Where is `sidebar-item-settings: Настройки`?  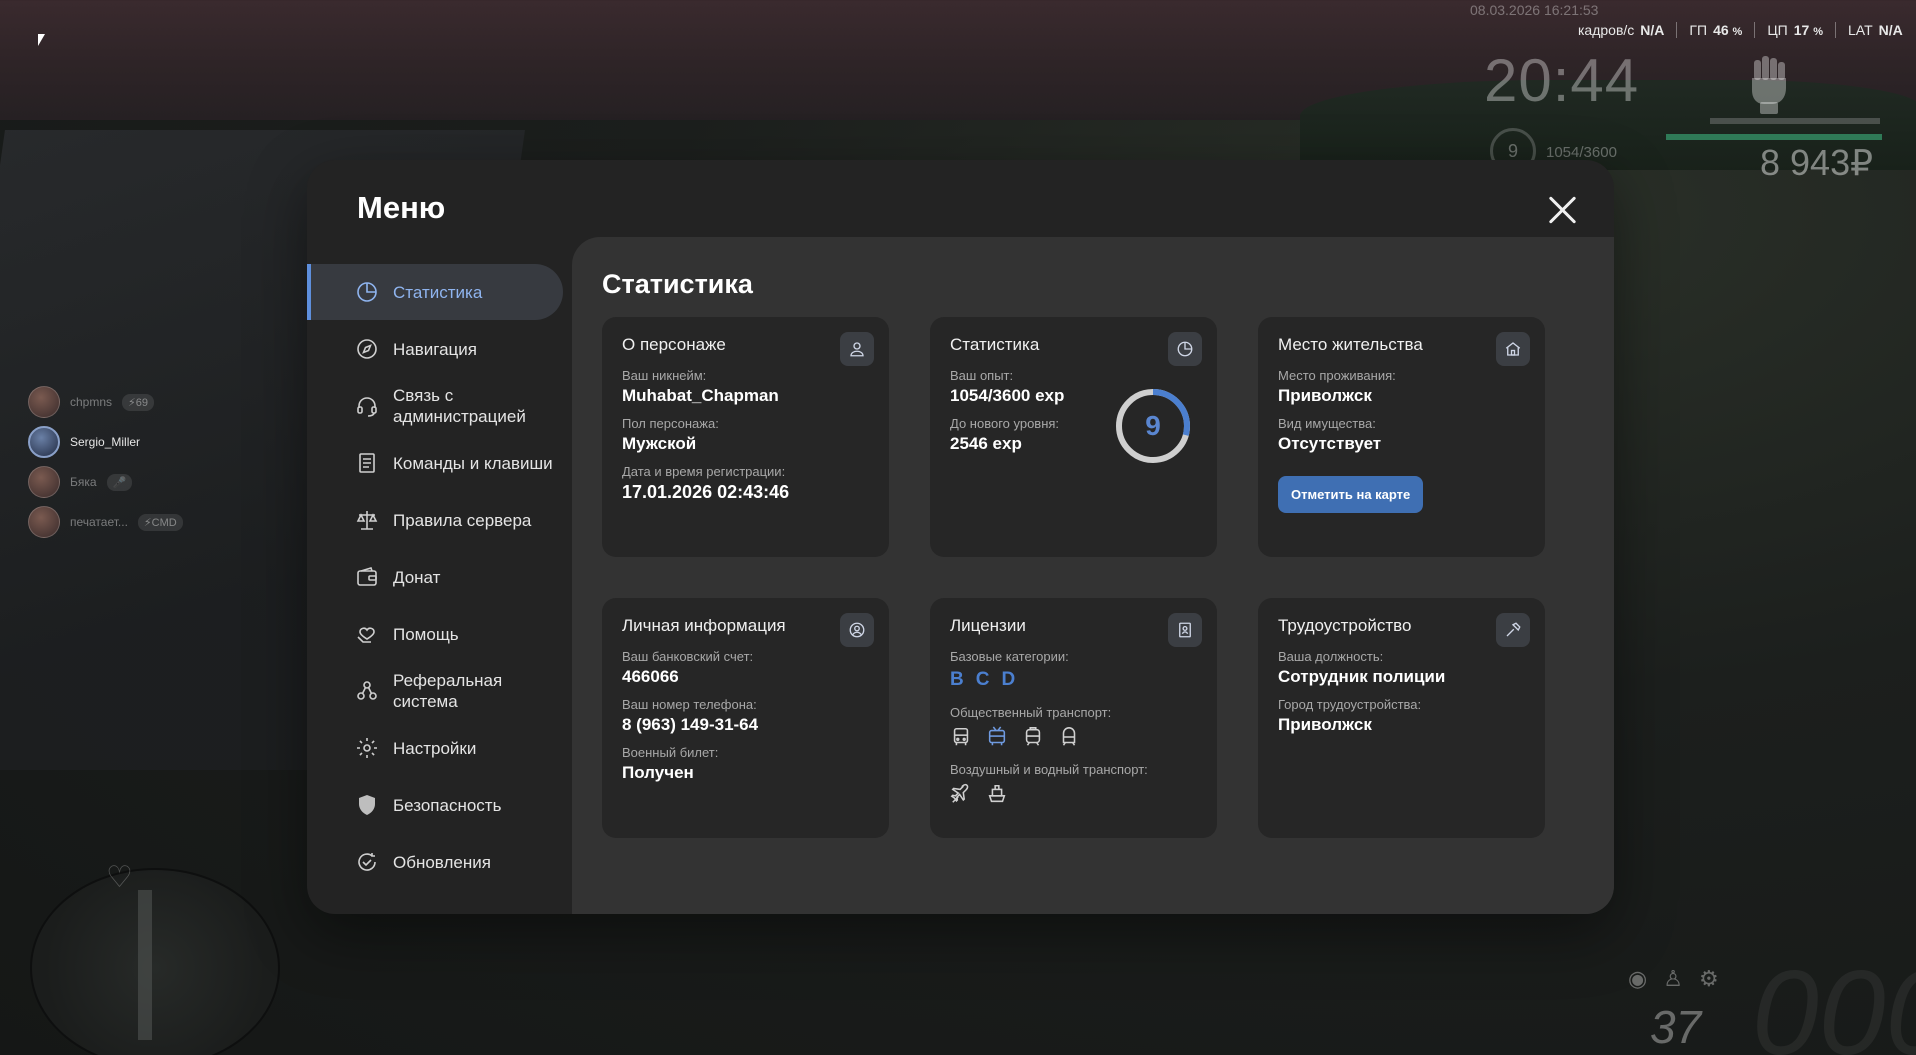 sidebar-item-settings: Настройки is located at coordinates (435, 748).